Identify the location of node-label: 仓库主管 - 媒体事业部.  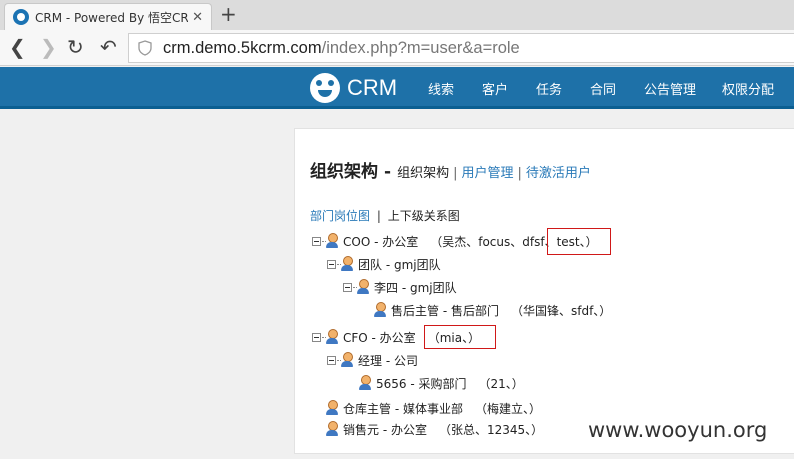
(403, 408).